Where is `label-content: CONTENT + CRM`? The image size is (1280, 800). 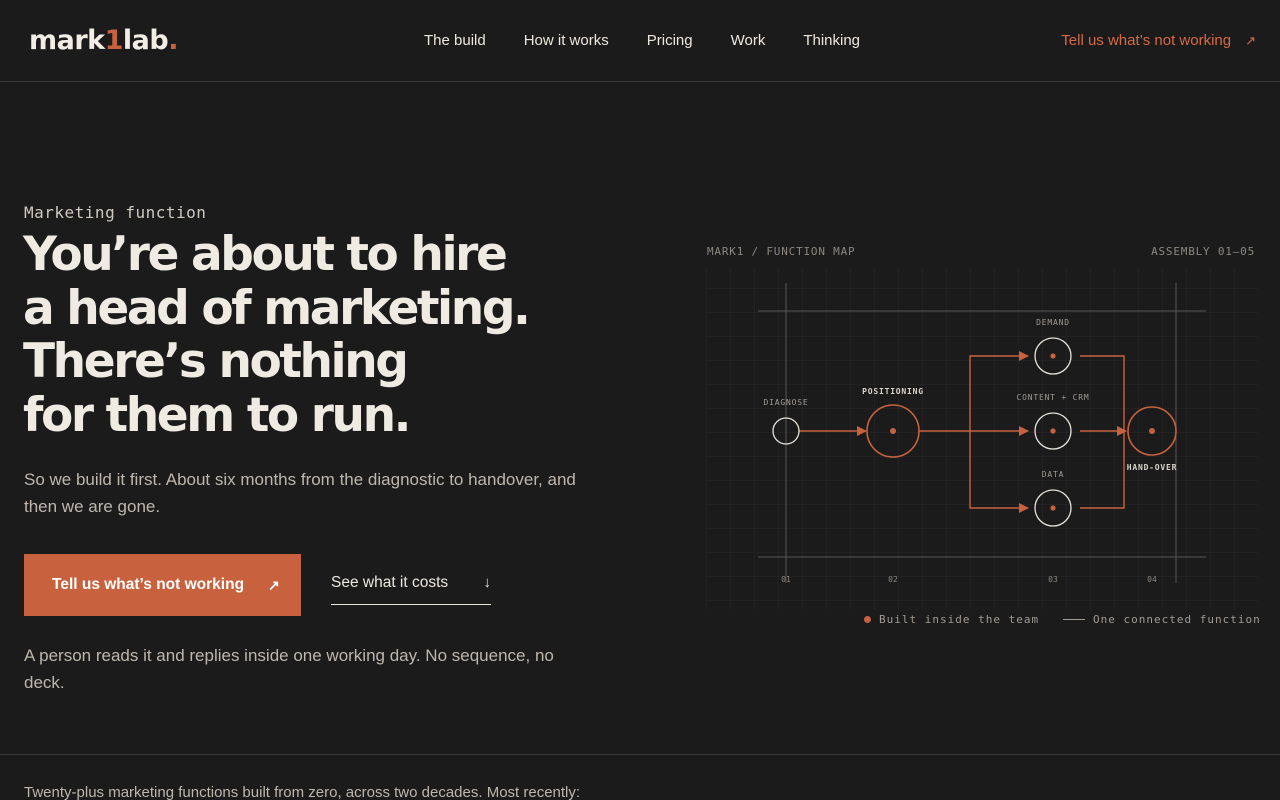 label-content: CONTENT + CRM is located at coordinates (1052, 397).